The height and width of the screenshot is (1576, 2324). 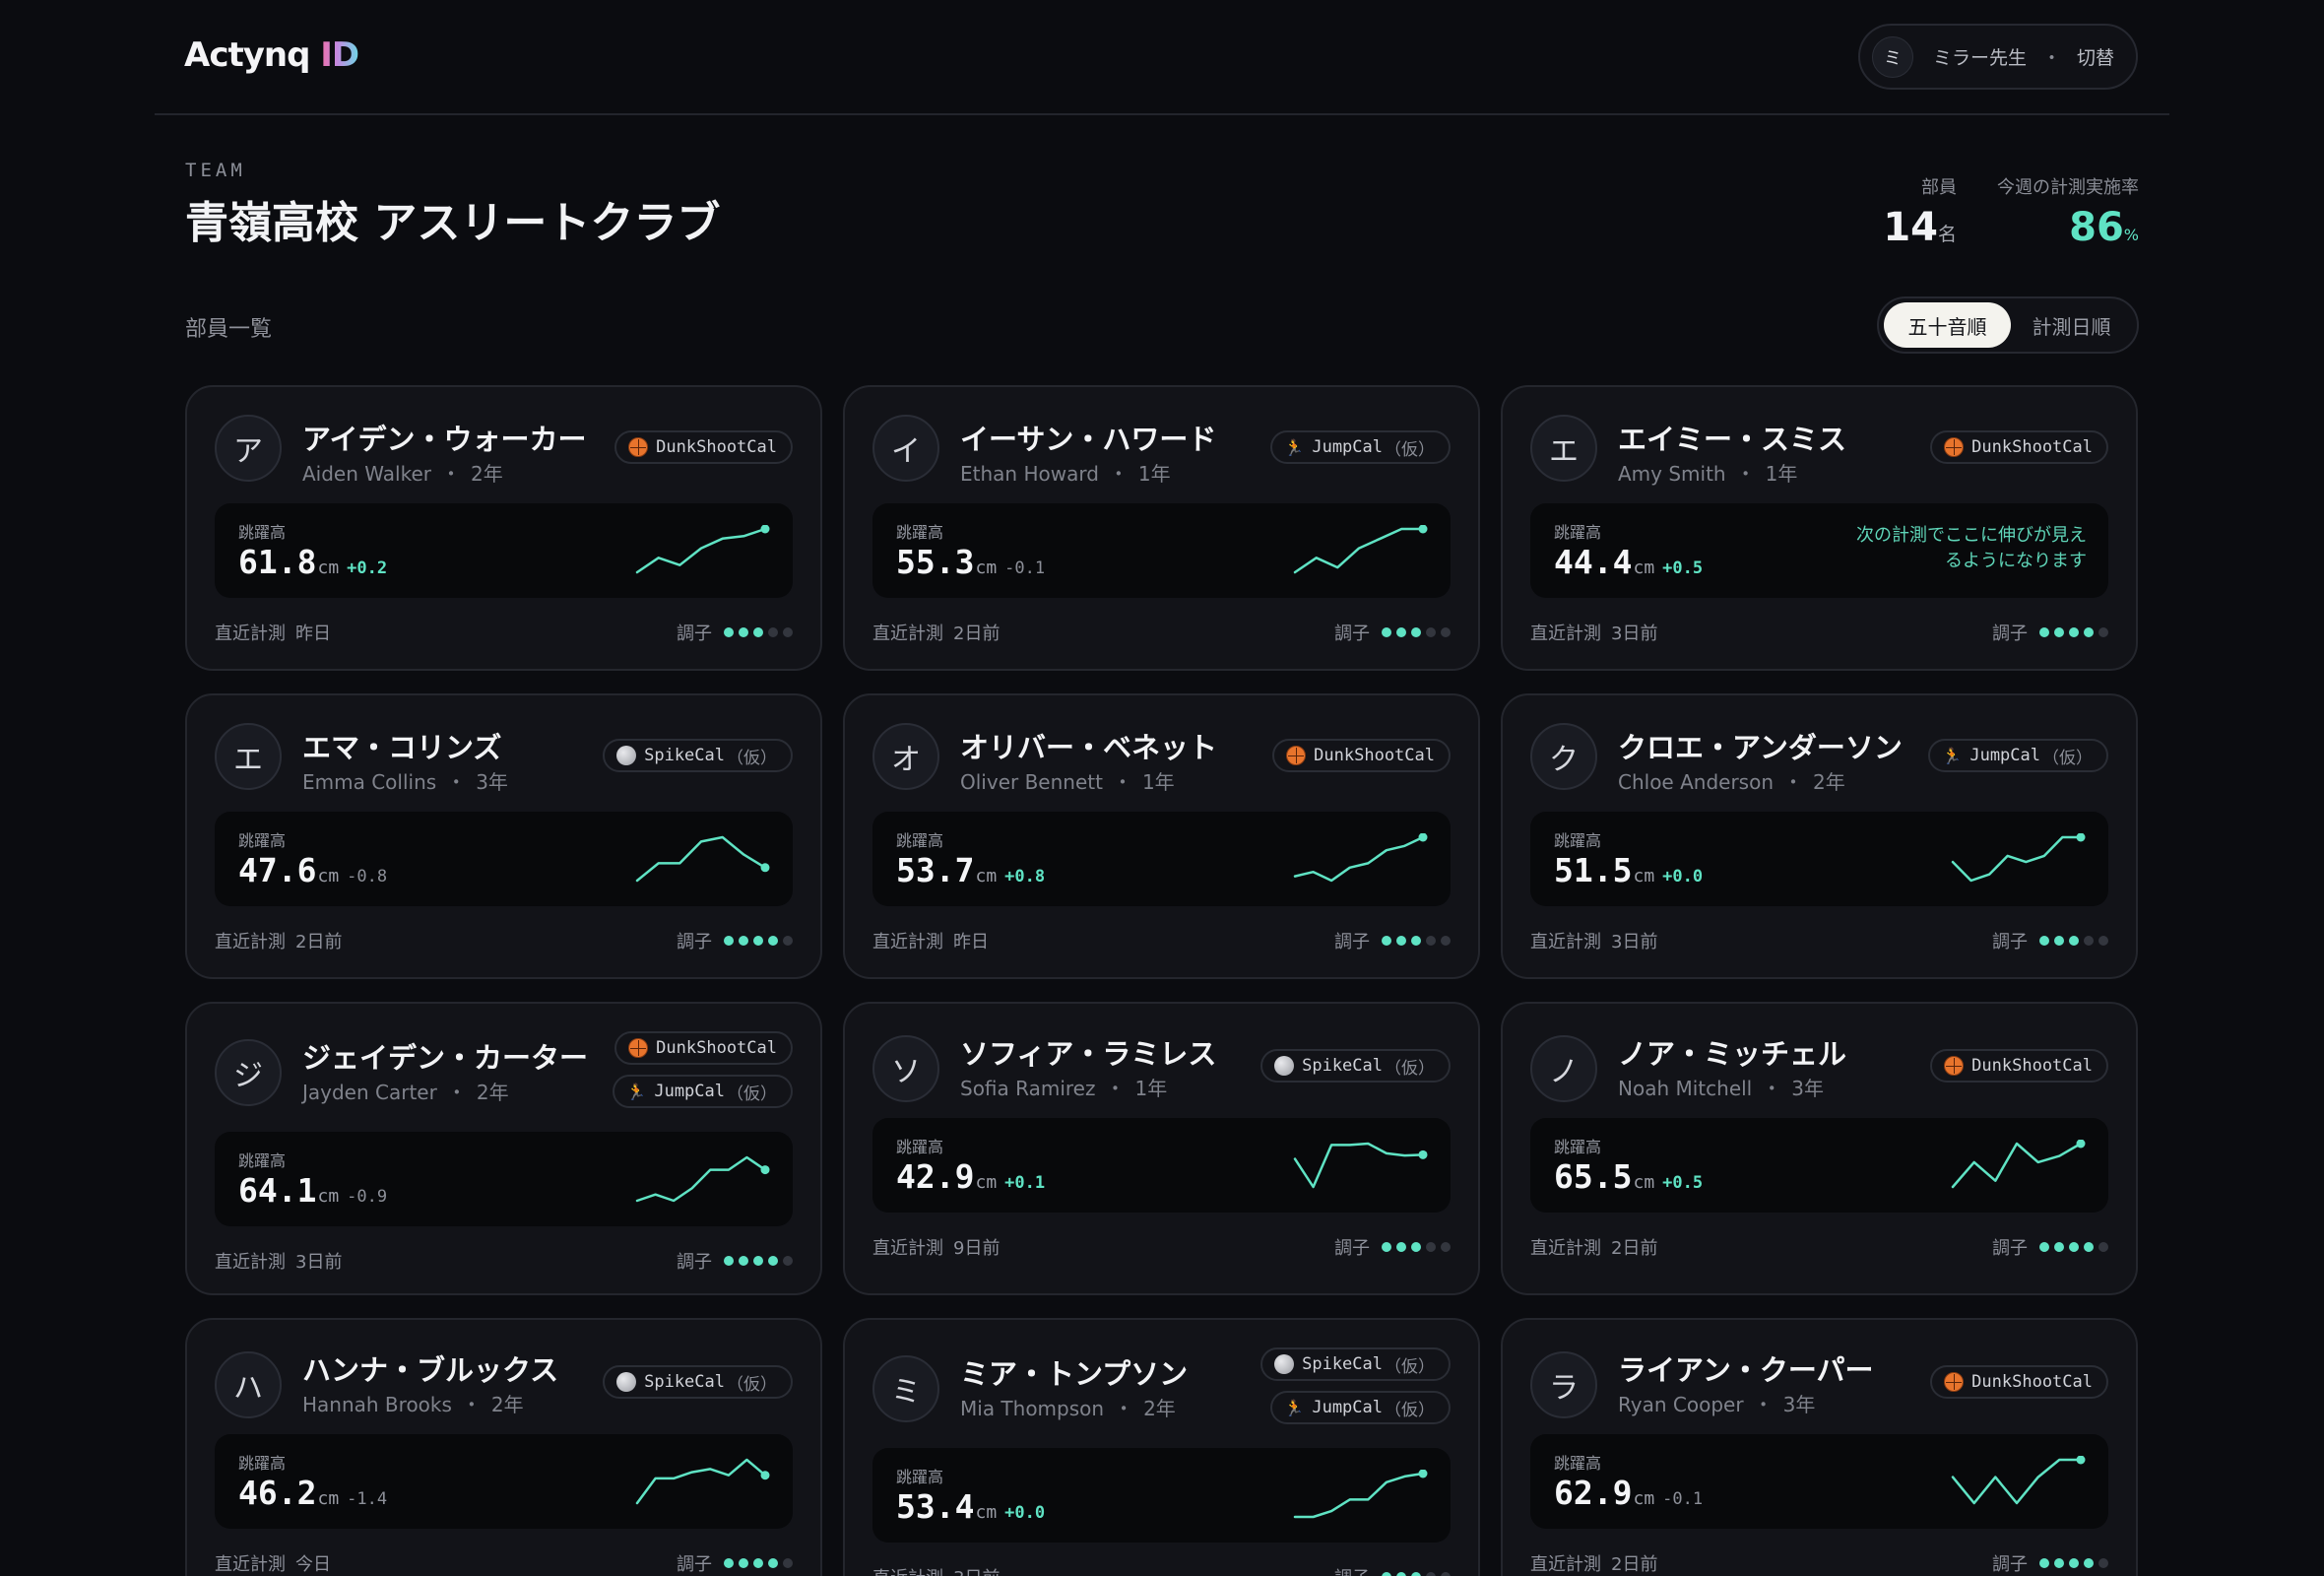 What do you see at coordinates (1594, 1248) in the screenshot?
I see `last-measured: 直近計測 2日前` at bounding box center [1594, 1248].